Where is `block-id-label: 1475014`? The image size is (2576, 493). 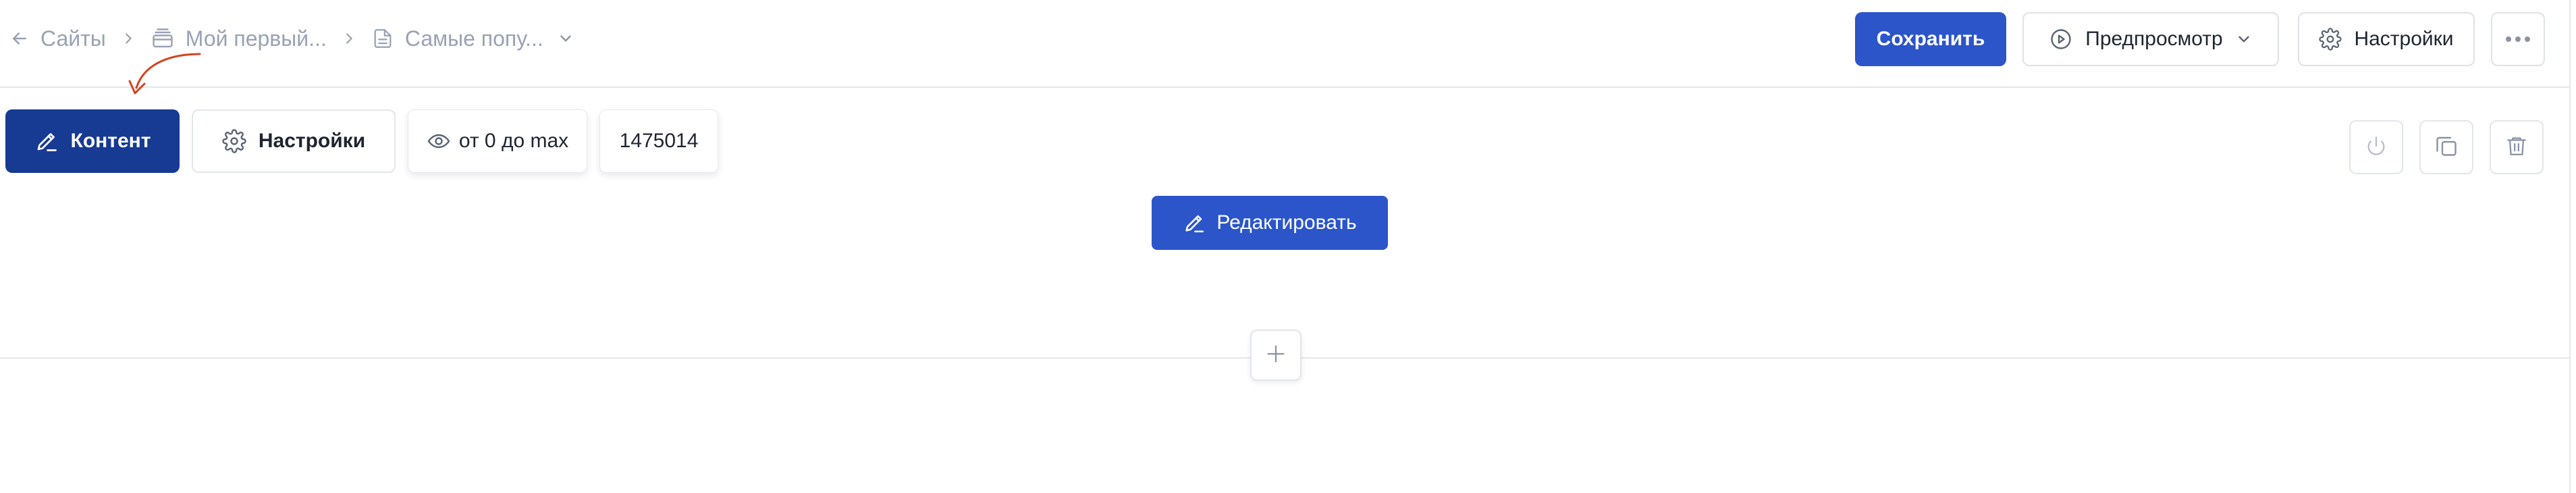 block-id-label: 1475014 is located at coordinates (659, 141).